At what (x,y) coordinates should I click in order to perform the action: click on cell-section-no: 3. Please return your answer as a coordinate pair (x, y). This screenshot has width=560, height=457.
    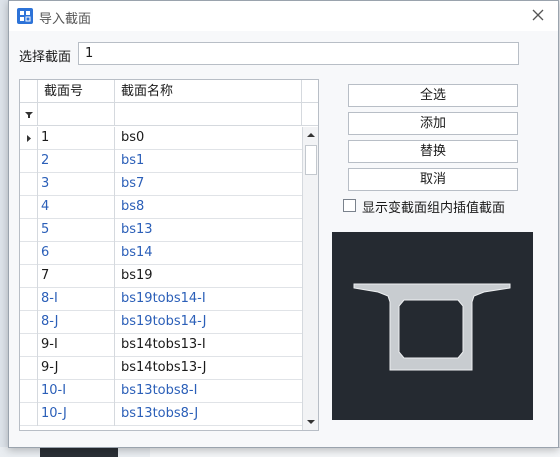
    Looking at the image, I should click on (76, 184).